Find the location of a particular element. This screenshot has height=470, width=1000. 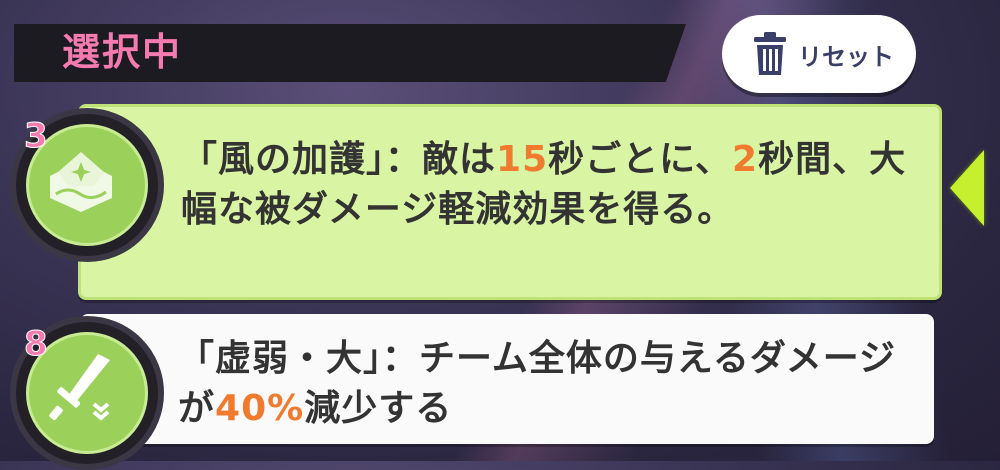

effect-level: 8 is located at coordinates (36, 344).